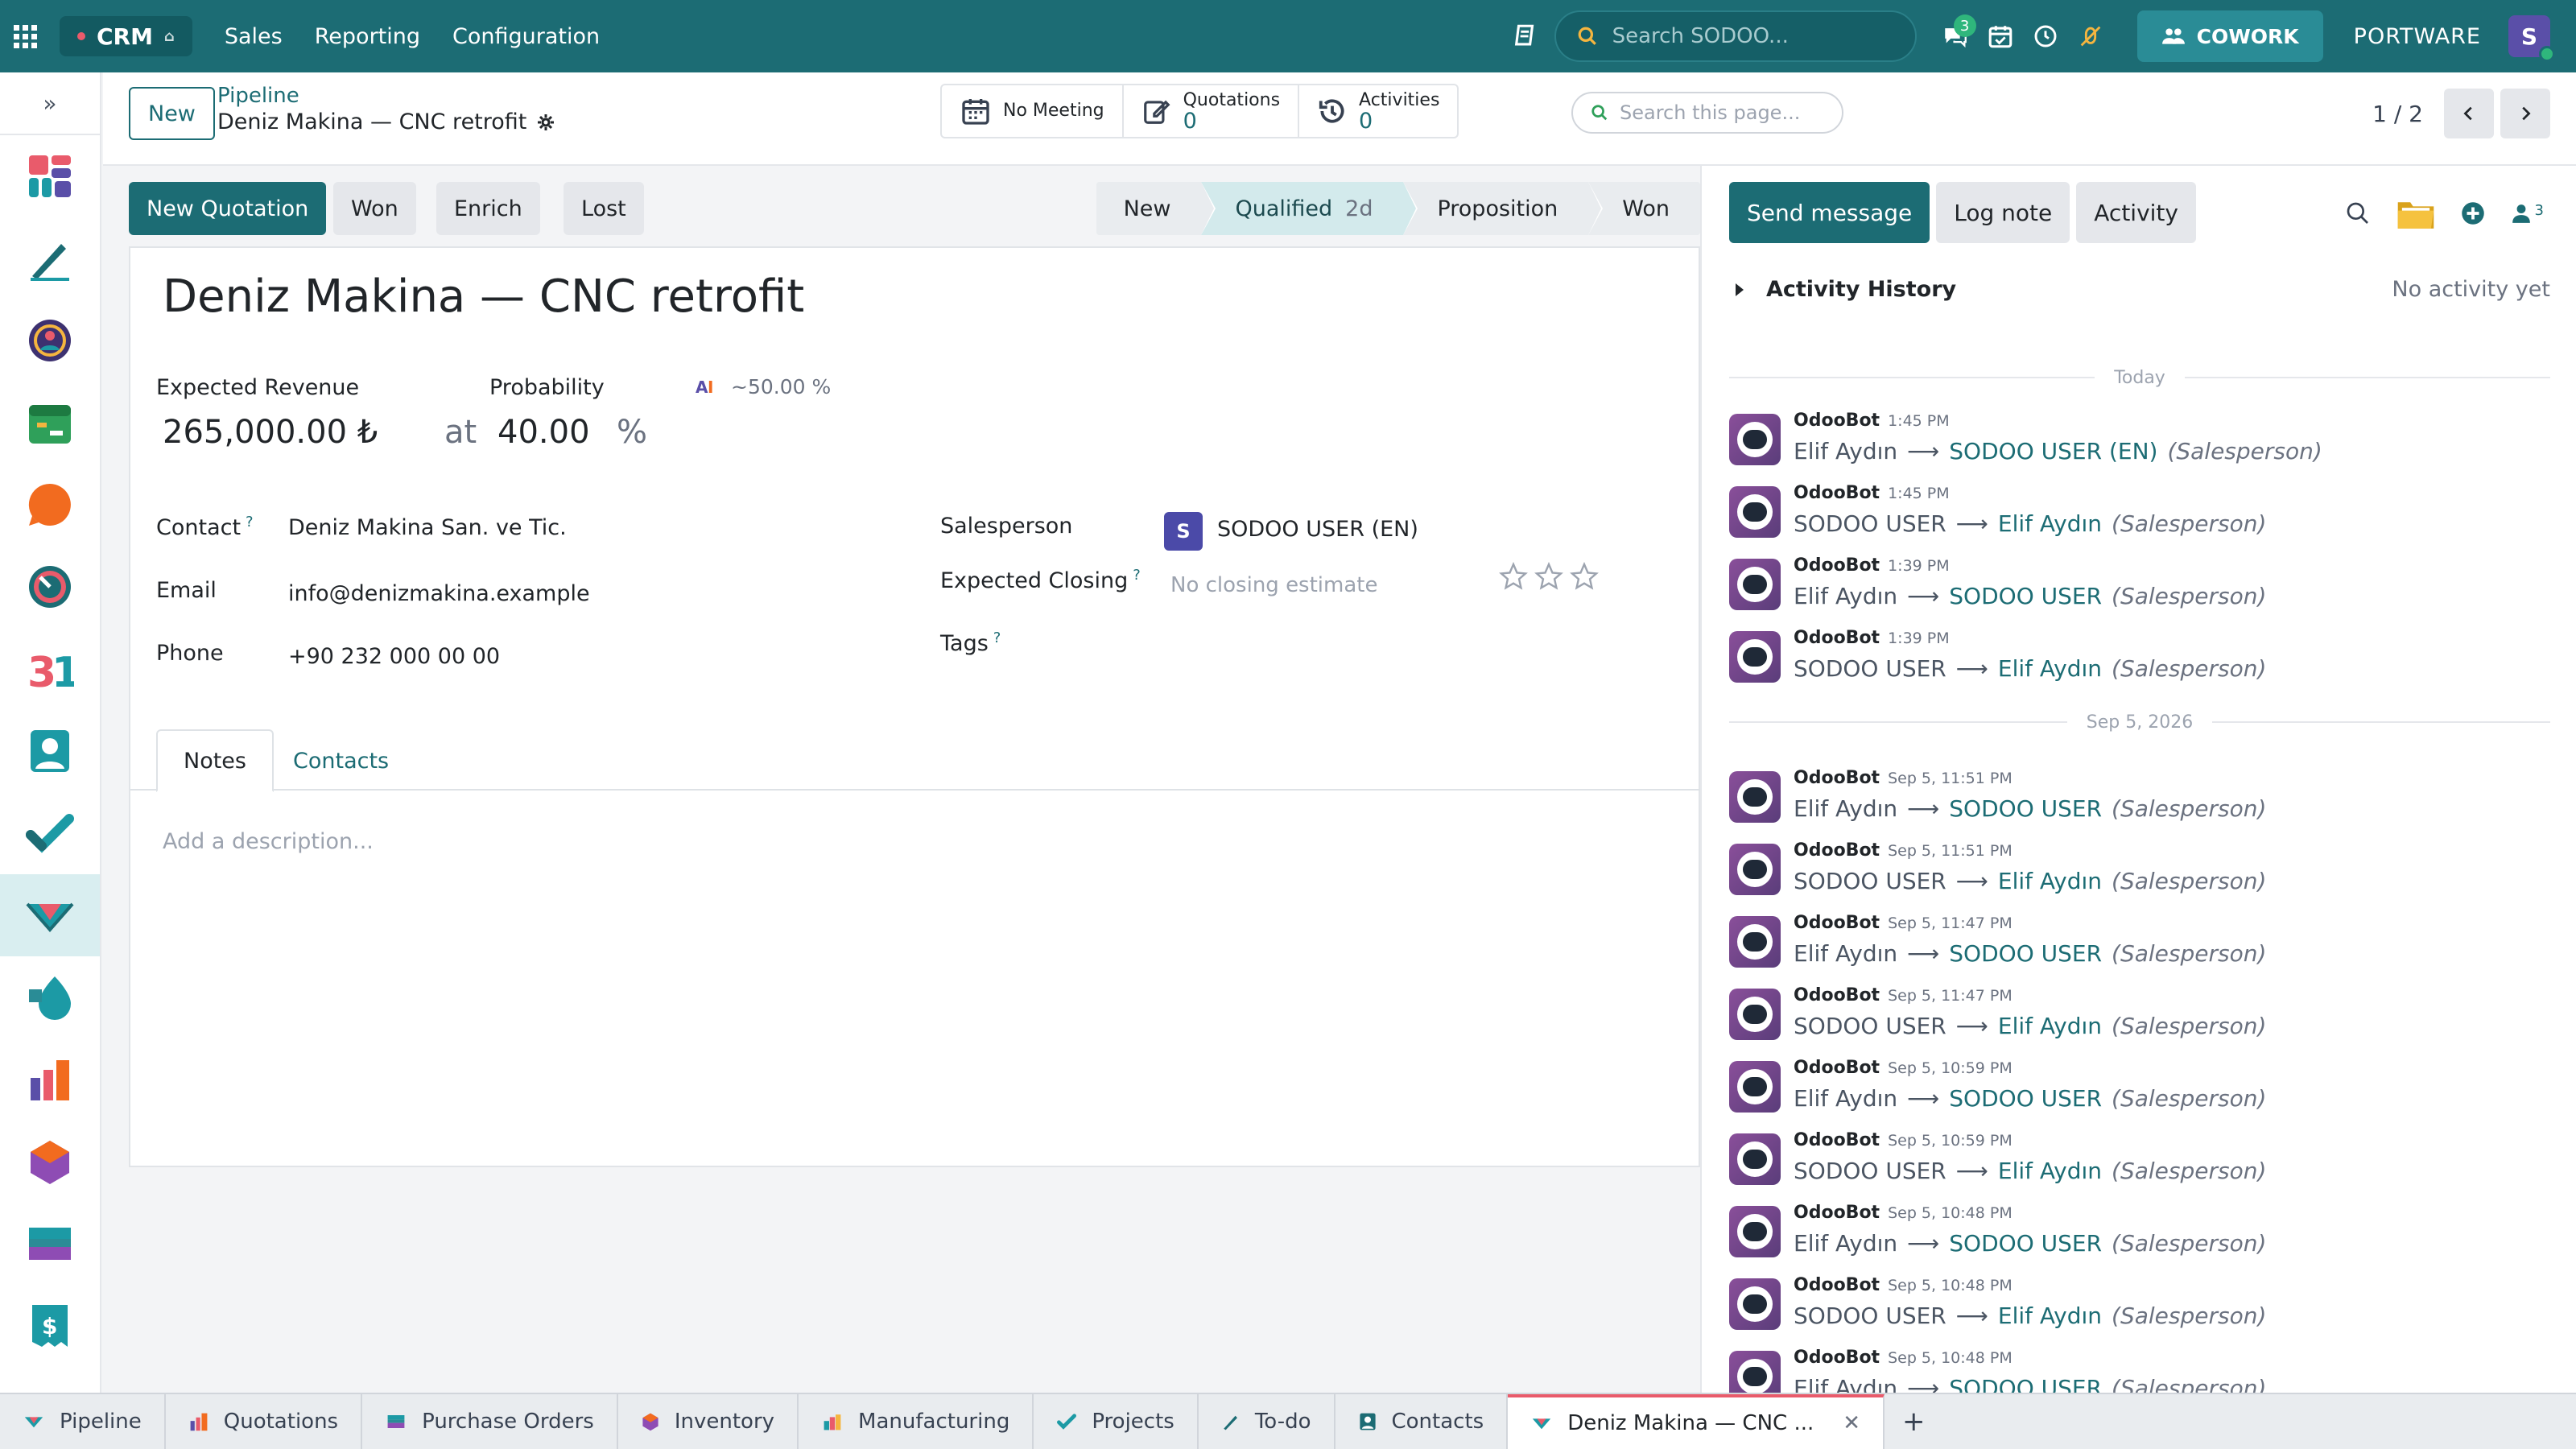 The height and width of the screenshot is (1449, 2576). I want to click on bottom-tab-current-record: Deniz Makina — CNC ... ✕, so click(1696, 1421).